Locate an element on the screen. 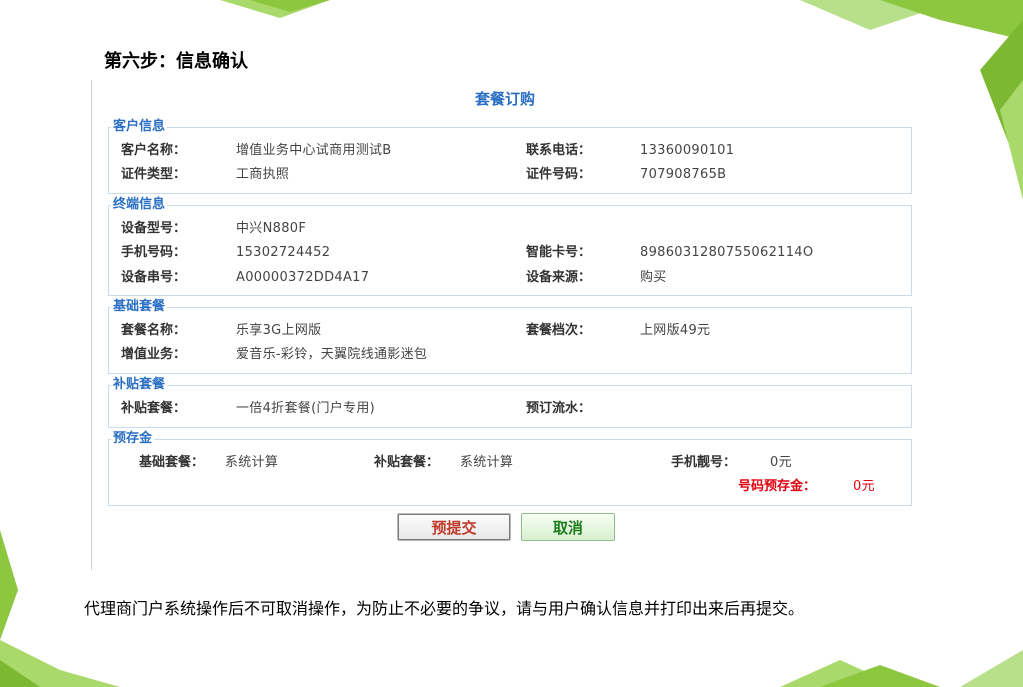 The image size is (1023, 687). vas-value: 爱音乐-彩铃，天翼院线通影迷包 is located at coordinates (332, 354).